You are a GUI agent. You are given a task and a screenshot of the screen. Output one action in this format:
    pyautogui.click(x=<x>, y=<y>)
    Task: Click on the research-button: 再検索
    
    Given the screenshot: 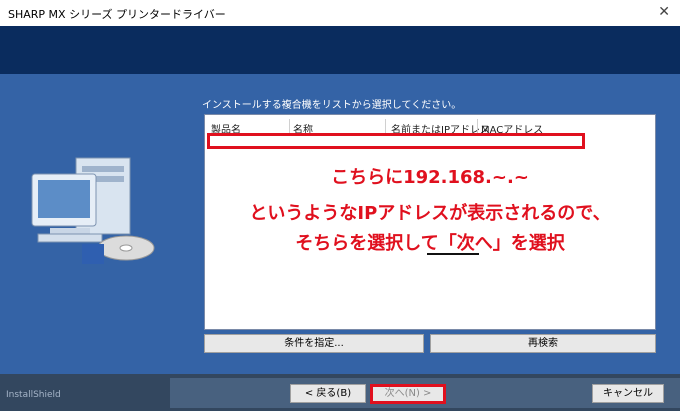 What is the action you would take?
    pyautogui.click(x=543, y=343)
    